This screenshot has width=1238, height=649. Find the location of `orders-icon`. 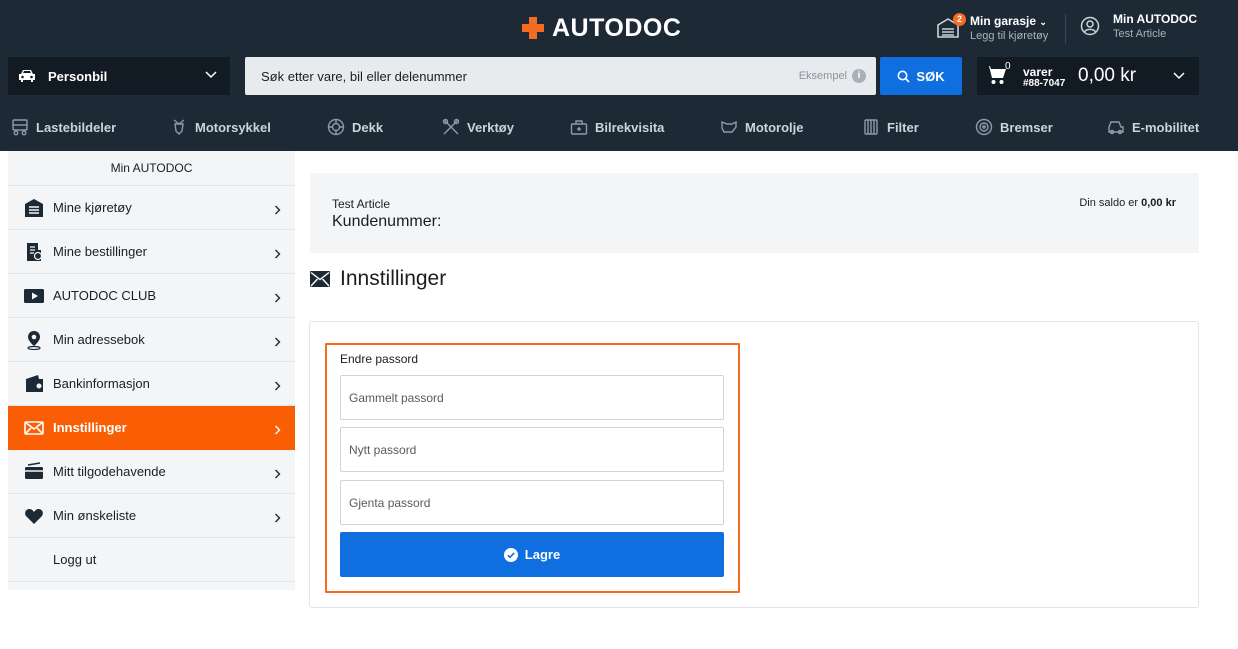

orders-icon is located at coordinates (35, 251).